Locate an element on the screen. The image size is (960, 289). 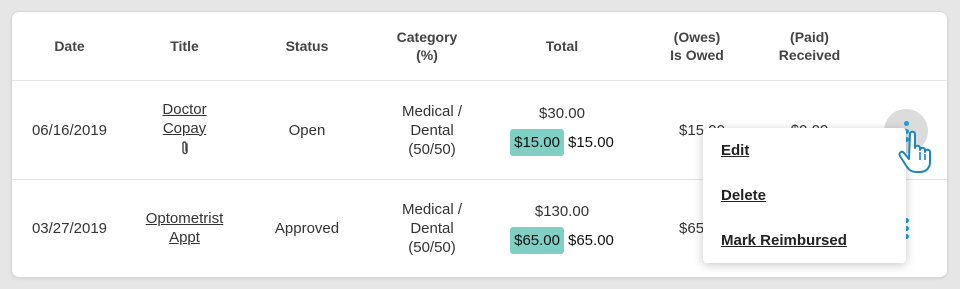
total-amount: $130.00 is located at coordinates (562, 211).